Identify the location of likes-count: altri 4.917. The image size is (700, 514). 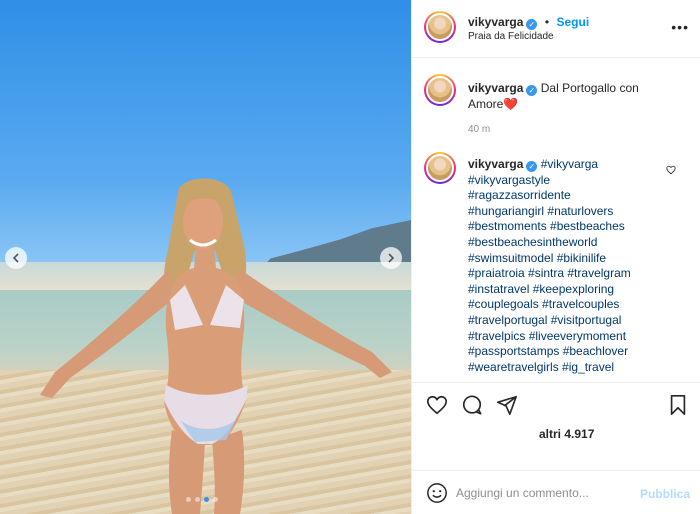
(566, 434).